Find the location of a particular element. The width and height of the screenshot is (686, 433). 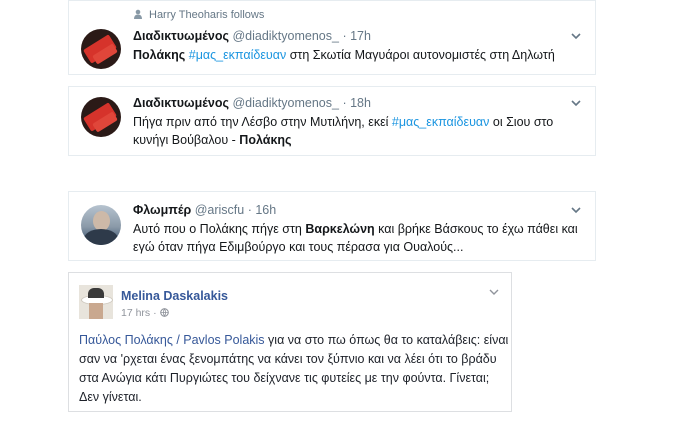

globe-icon is located at coordinates (164, 312).